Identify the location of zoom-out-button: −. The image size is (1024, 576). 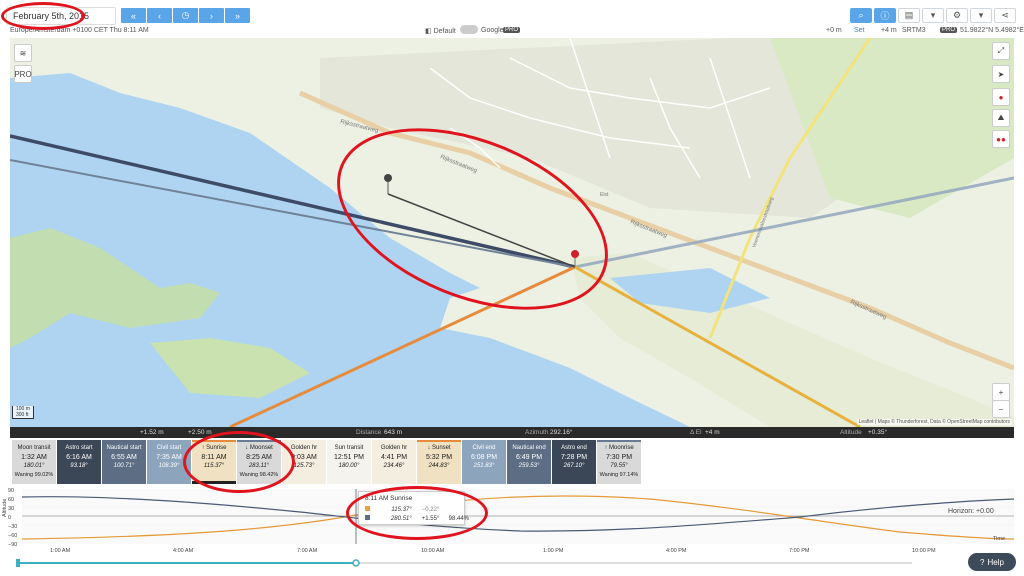
(1001, 409).